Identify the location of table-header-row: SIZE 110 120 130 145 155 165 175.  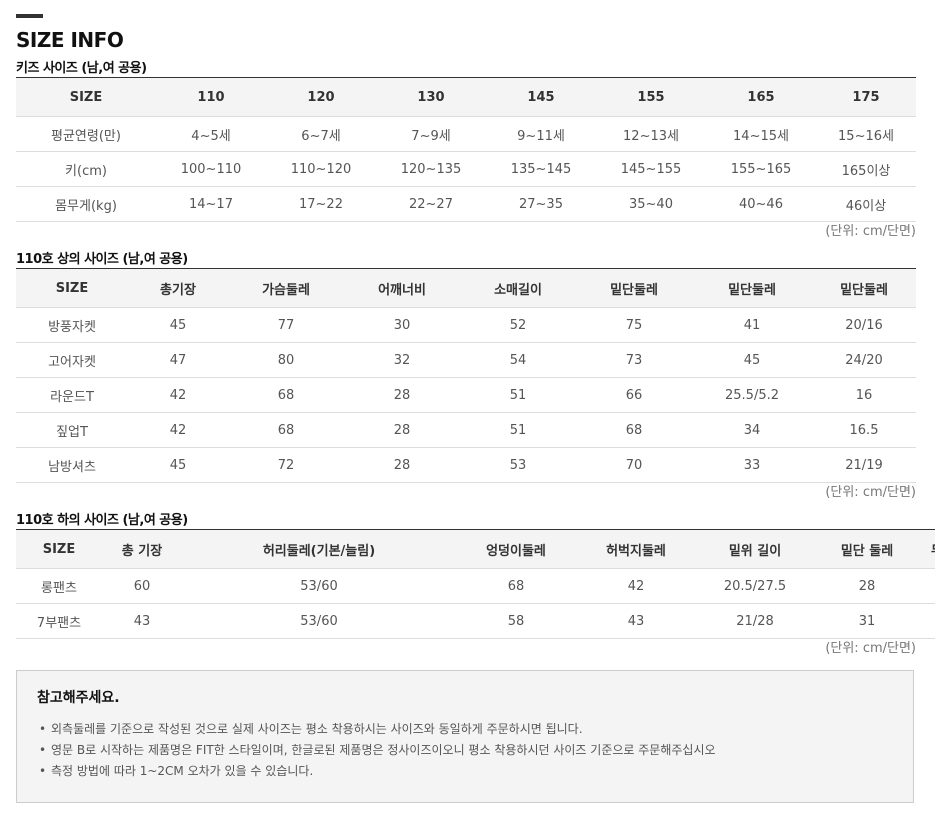
(466, 97).